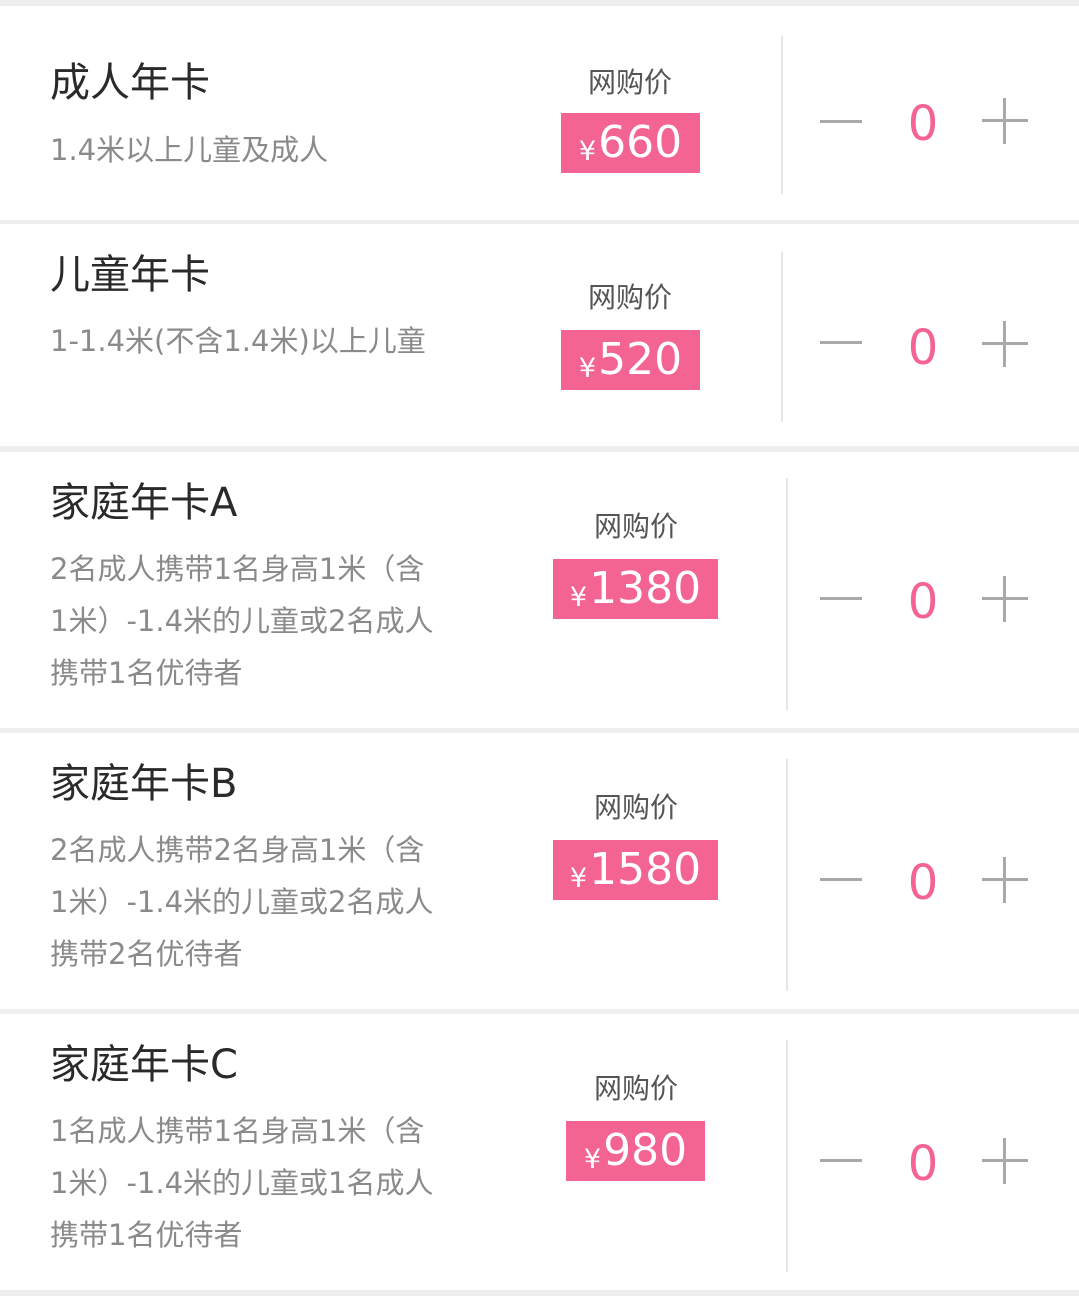 The image size is (1079, 1296). What do you see at coordinates (640, 142) in the screenshot?
I see `price-value: 660` at bounding box center [640, 142].